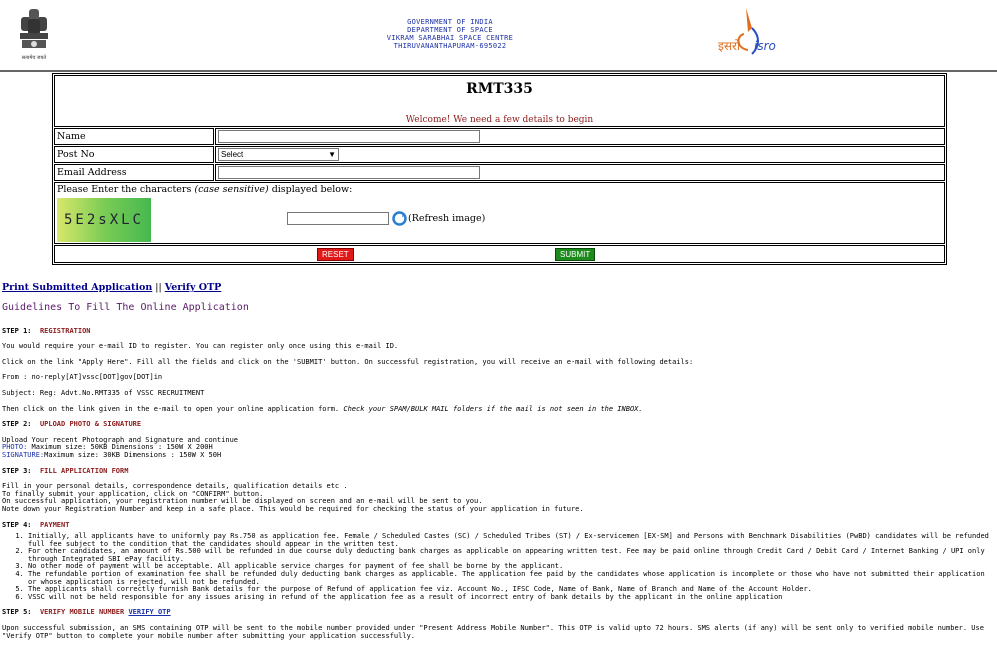 Image resolution: width=997 pixels, height=671 pixels. What do you see at coordinates (82, 612) in the screenshot?
I see `step-5-title: VERIFY MOBILE NUMBER` at bounding box center [82, 612].